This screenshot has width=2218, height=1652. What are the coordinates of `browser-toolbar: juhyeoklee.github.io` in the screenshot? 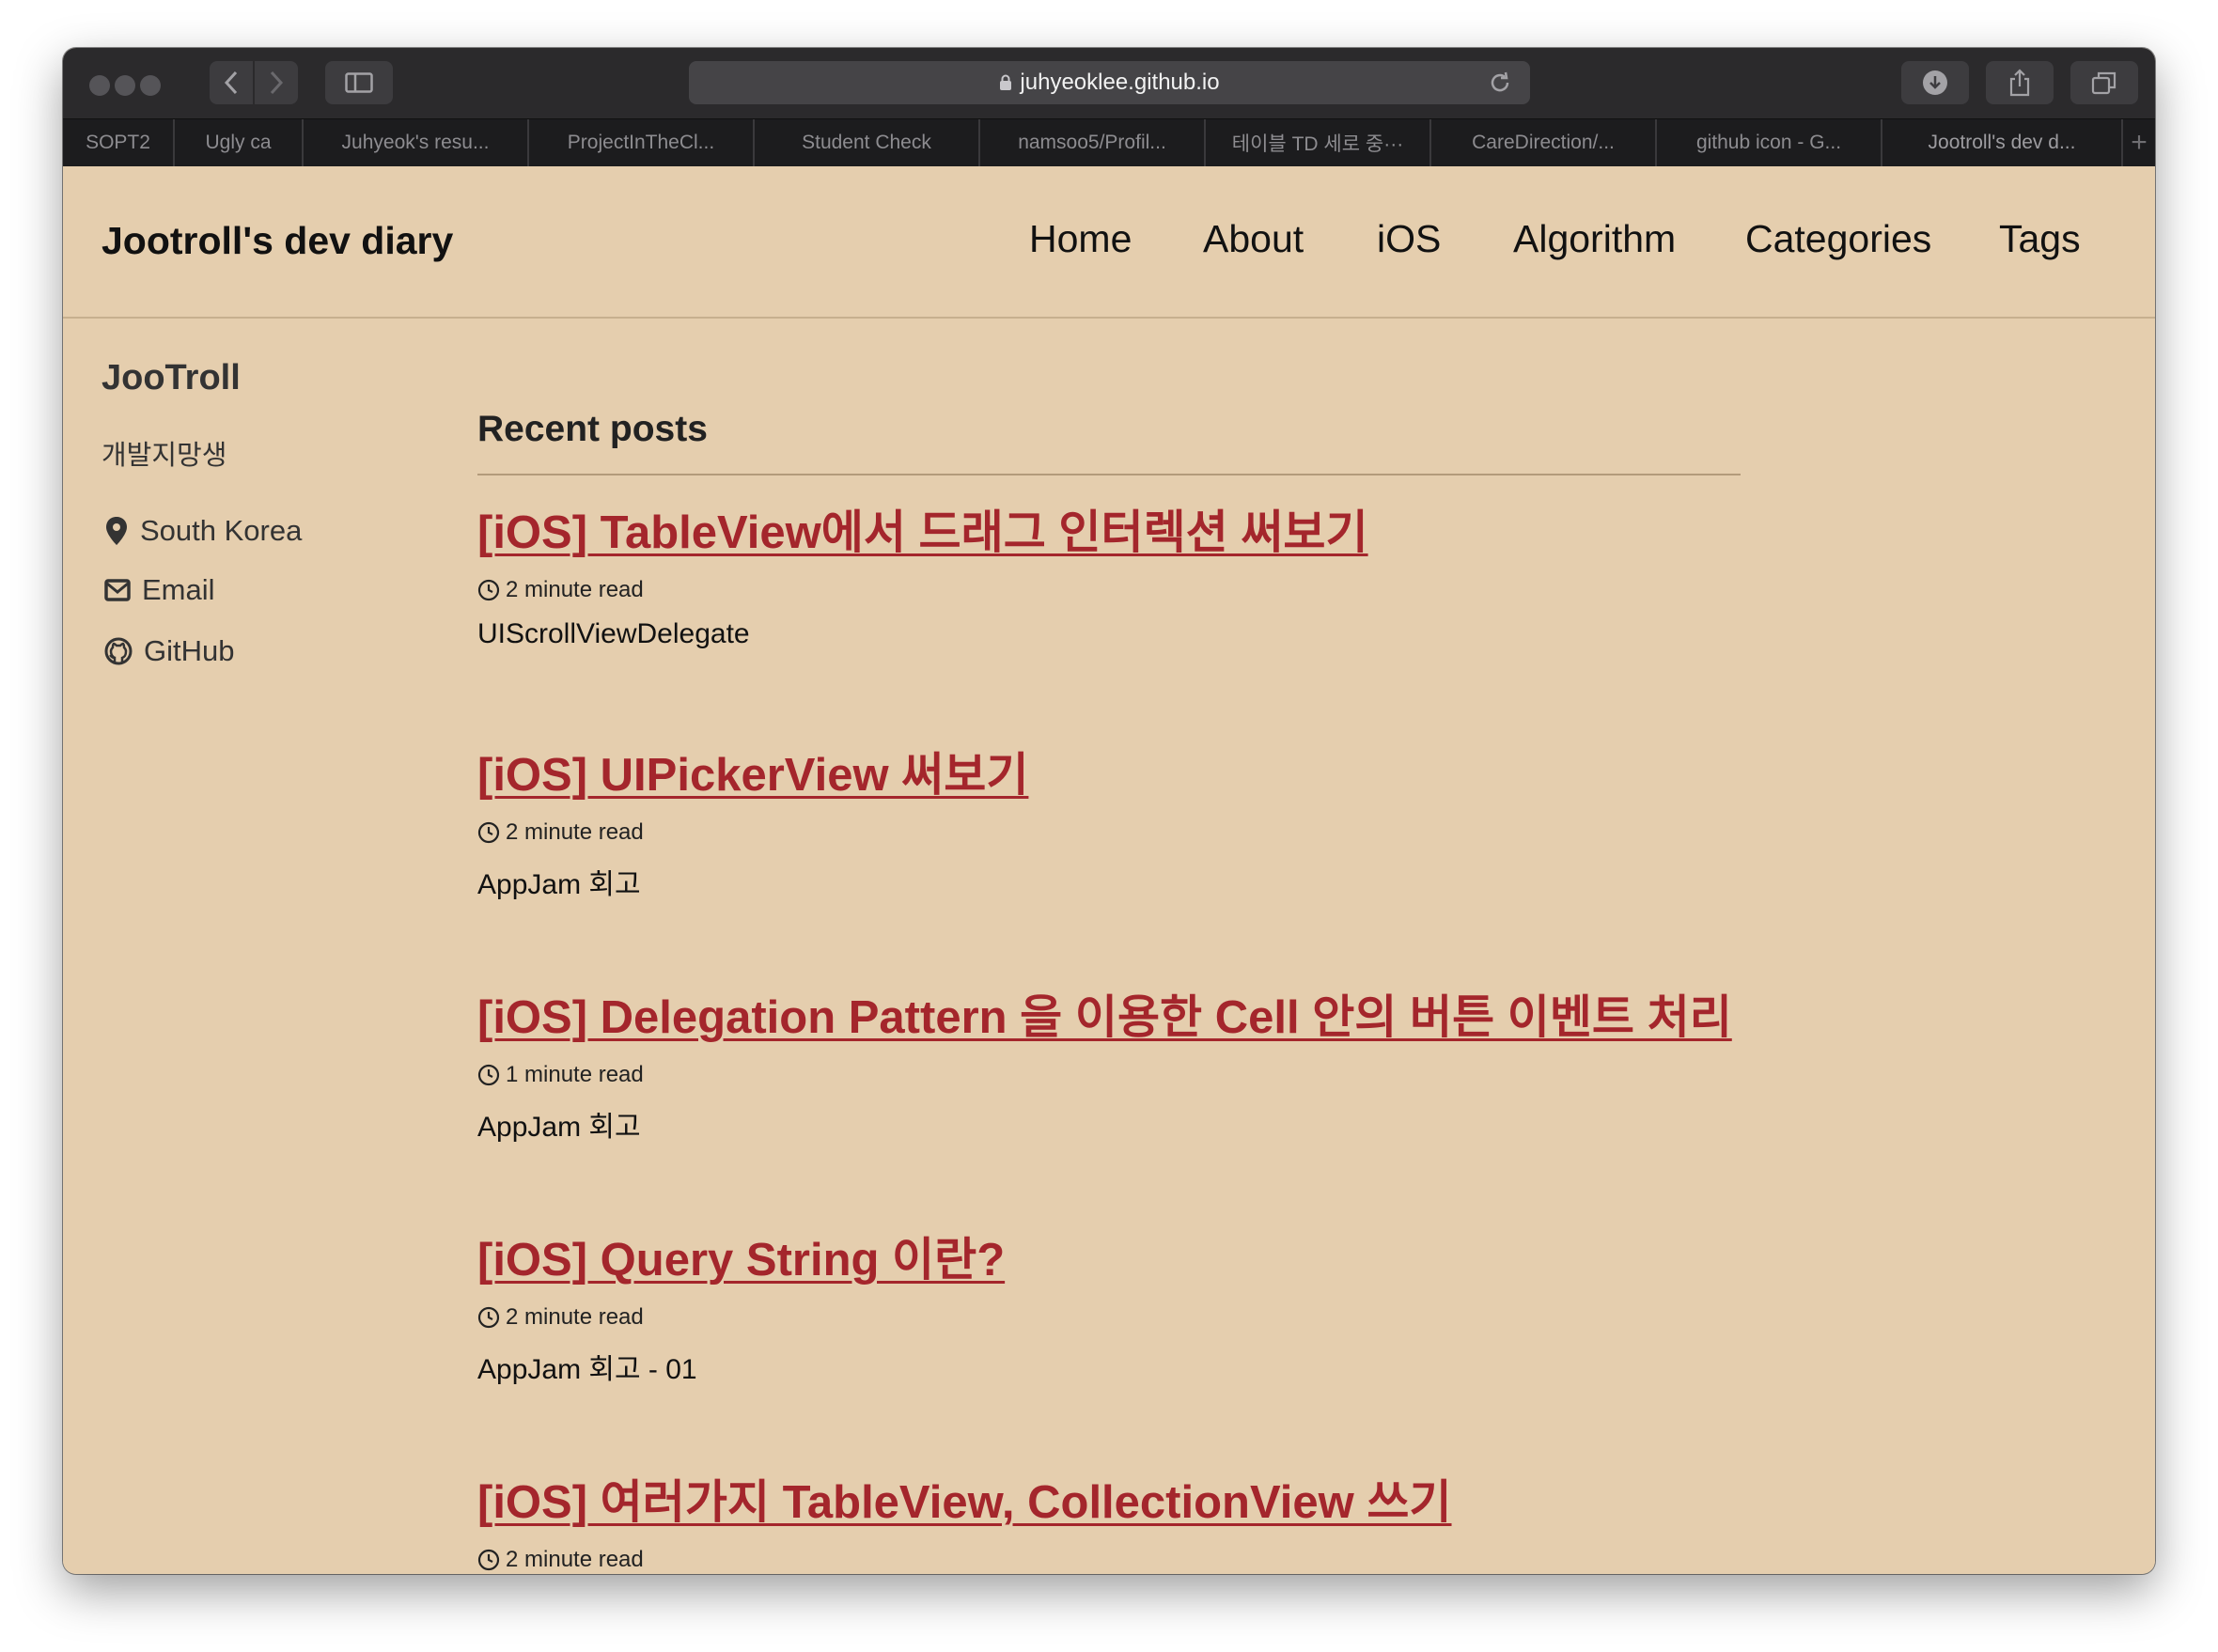 It's located at (1109, 83).